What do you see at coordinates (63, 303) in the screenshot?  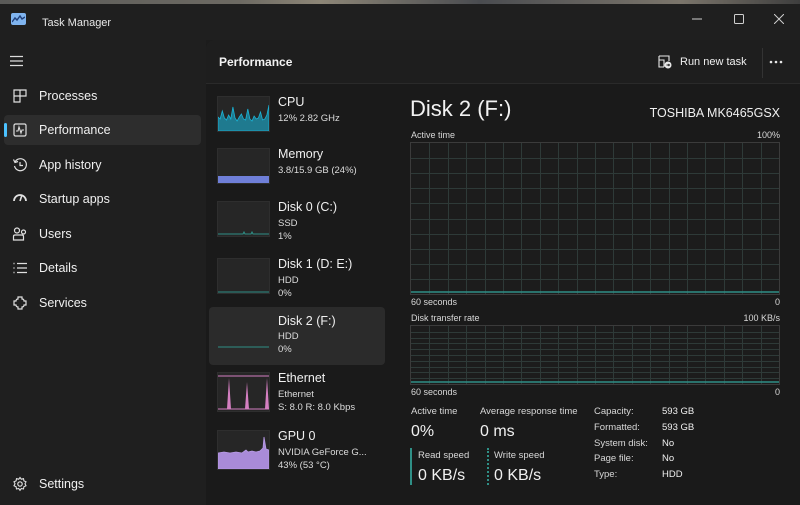 I see `sidebar-item-label: Services` at bounding box center [63, 303].